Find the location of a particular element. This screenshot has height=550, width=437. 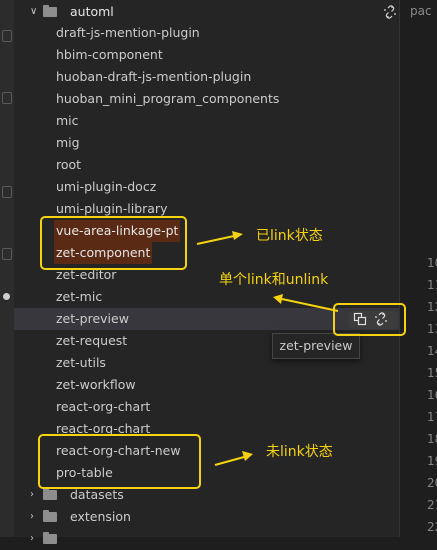

annotation-unlinked-state: 未link状态 is located at coordinates (299, 452).